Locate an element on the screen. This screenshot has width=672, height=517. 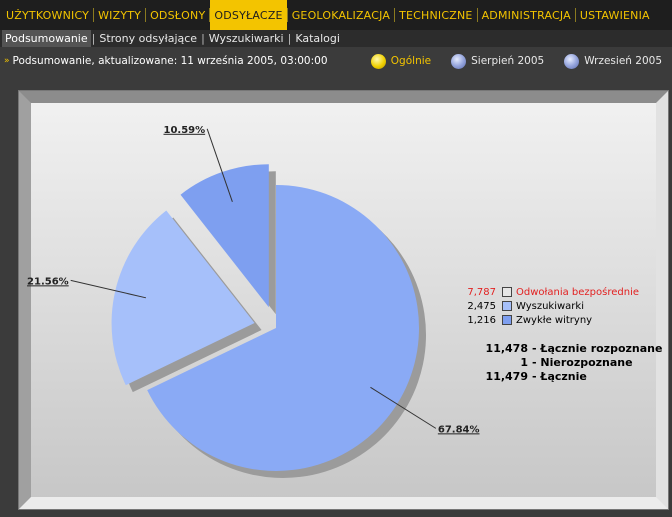
totals-count: 1 is located at coordinates (524, 362).